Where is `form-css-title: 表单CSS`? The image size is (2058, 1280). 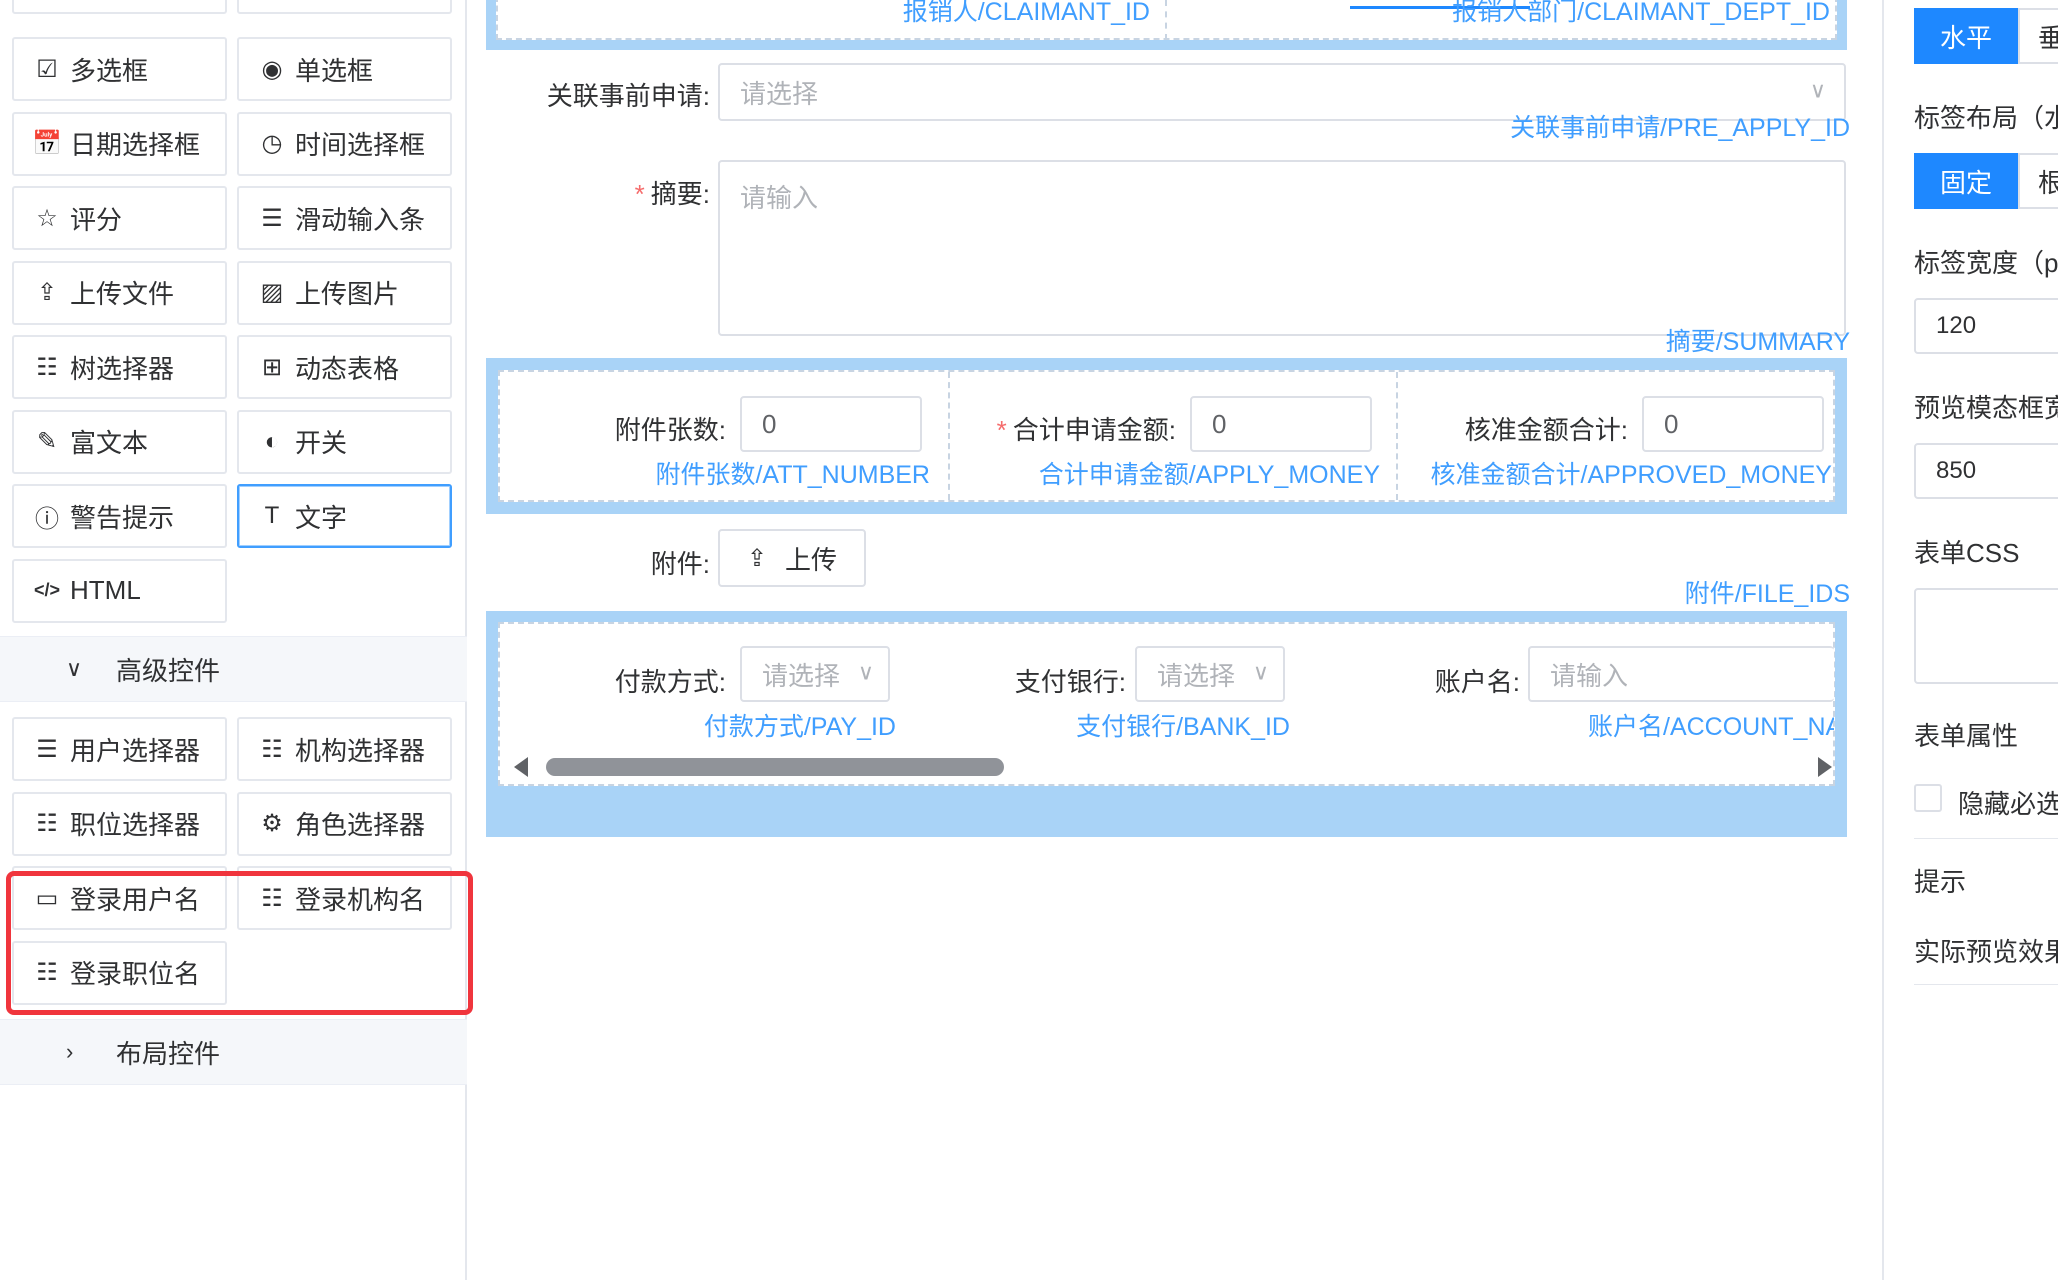
form-css-title: 表单CSS is located at coordinates (1967, 553).